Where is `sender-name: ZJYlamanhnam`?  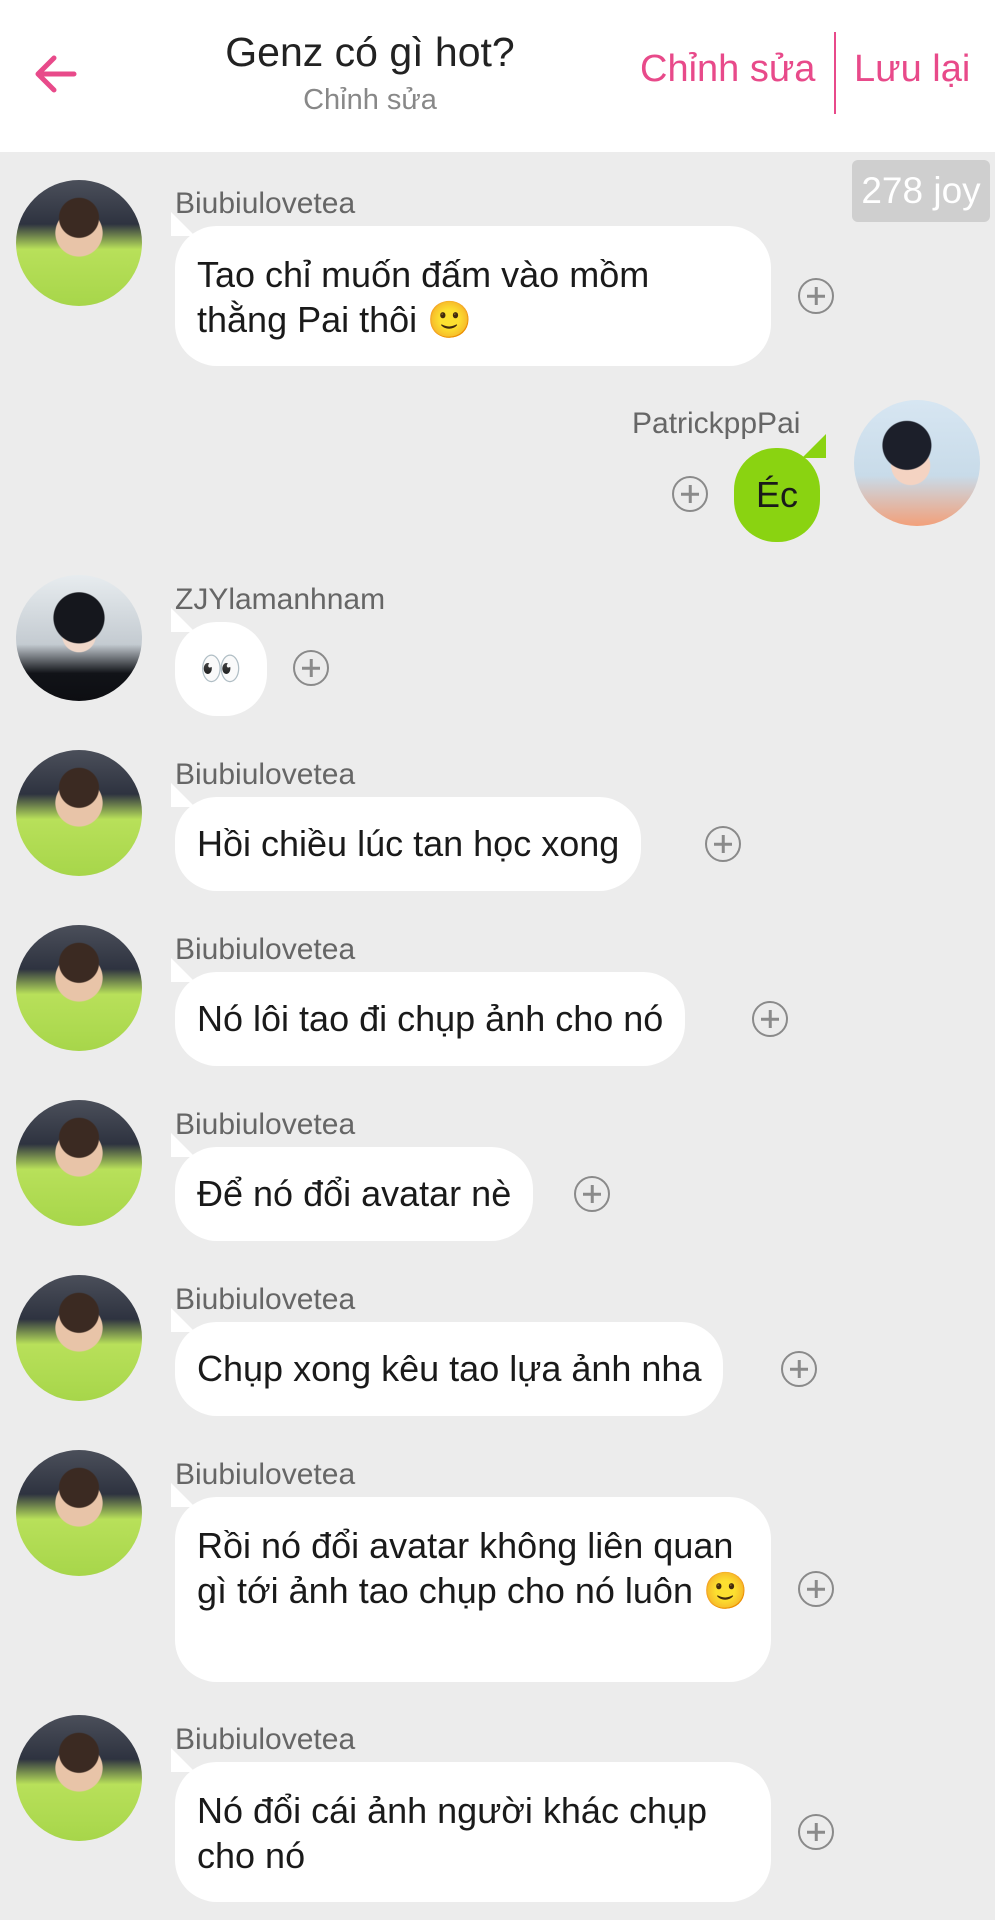 sender-name: ZJYlamanhnam is located at coordinates (280, 599).